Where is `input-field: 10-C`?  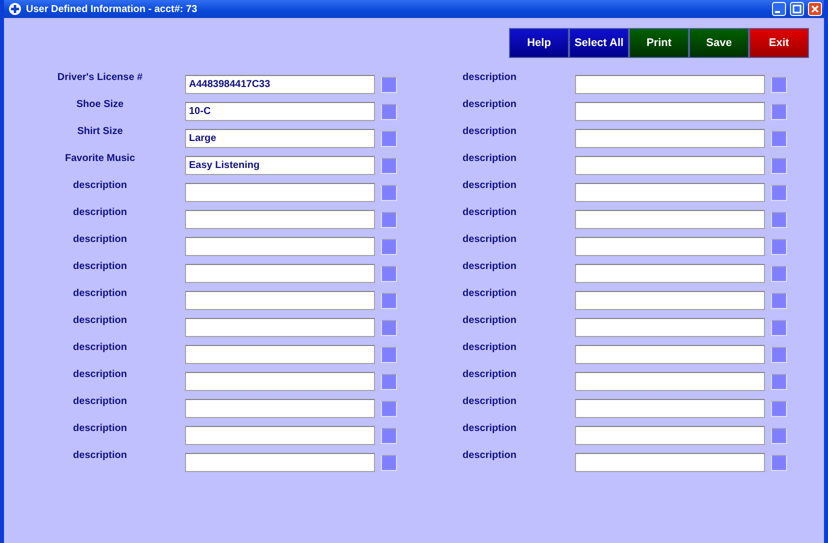 input-field: 10-C is located at coordinates (280, 111).